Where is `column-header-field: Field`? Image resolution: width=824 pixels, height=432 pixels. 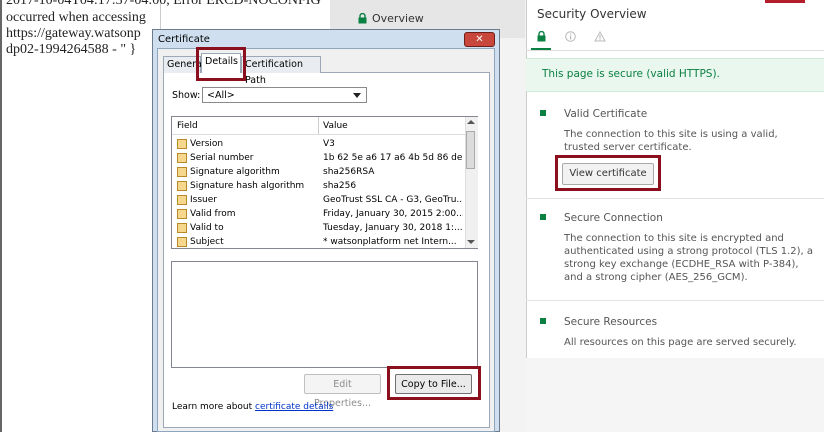 column-header-field: Field is located at coordinates (187, 126).